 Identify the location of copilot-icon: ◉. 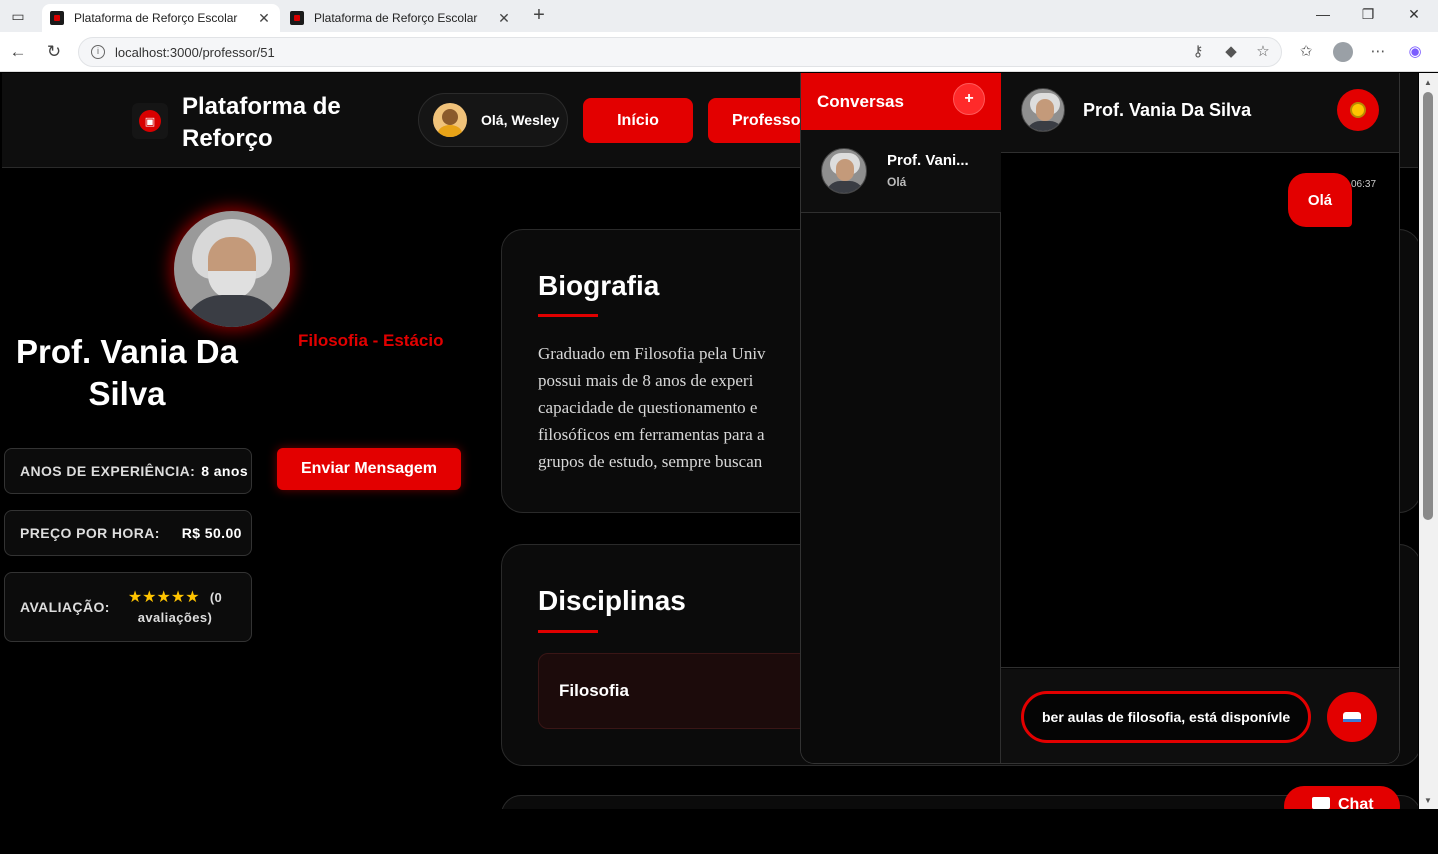
(1415, 51).